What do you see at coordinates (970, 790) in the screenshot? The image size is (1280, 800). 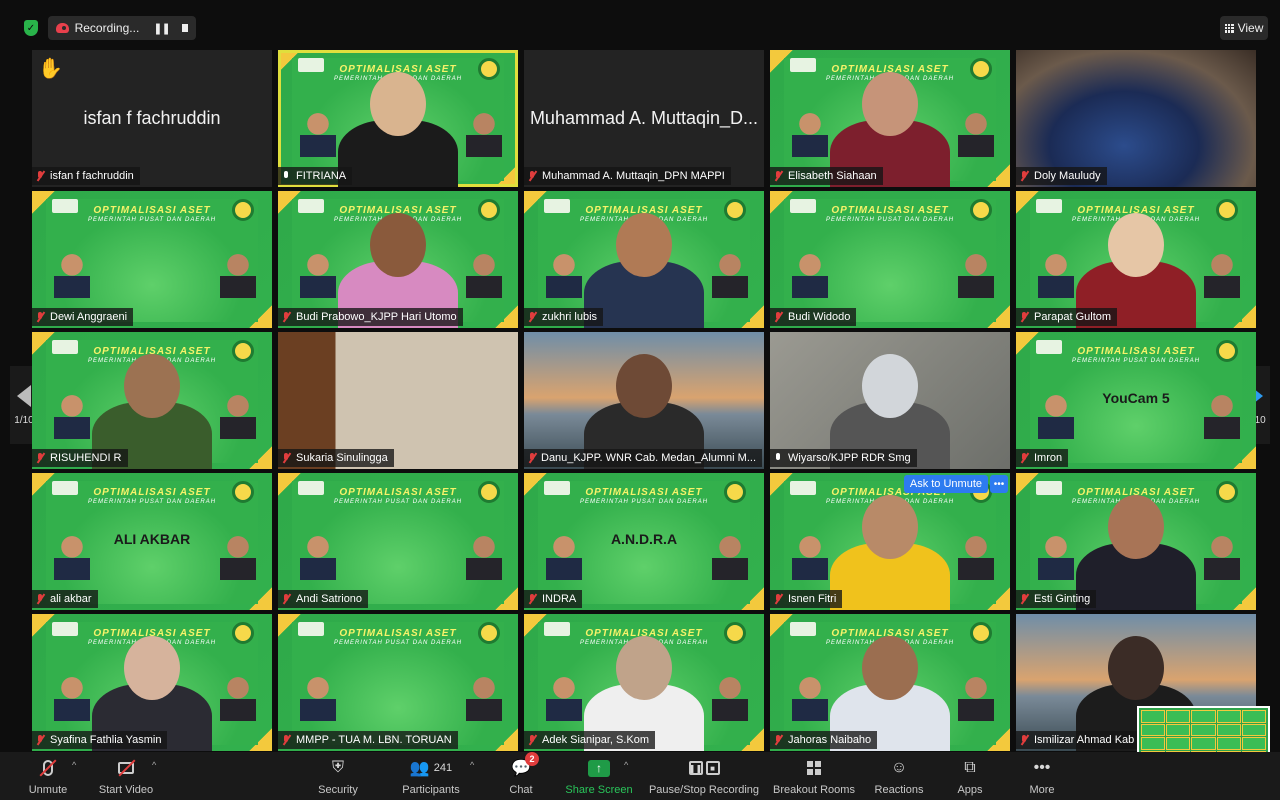 I see `apps-label: Apps` at bounding box center [970, 790].